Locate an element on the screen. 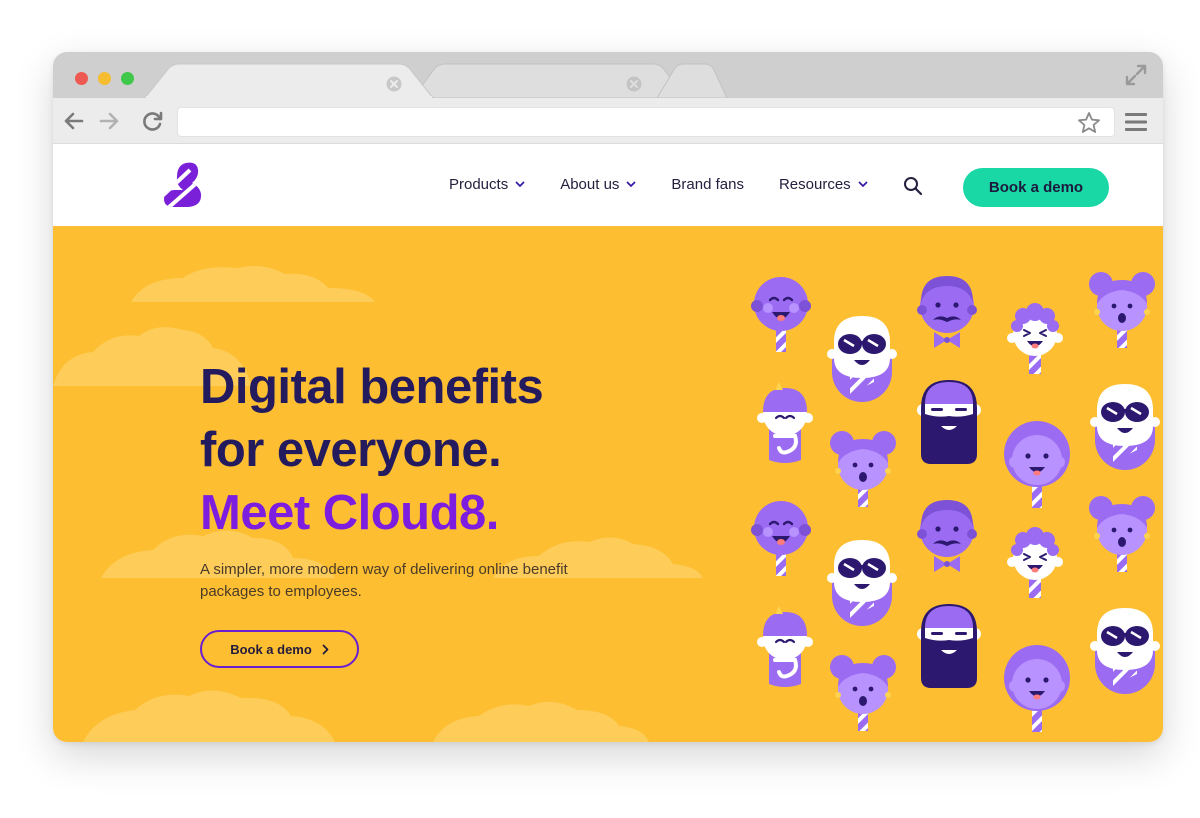 Image resolution: width=1200 pixels, height=818 pixels. headline-line-2: for everyone. is located at coordinates (351, 450).